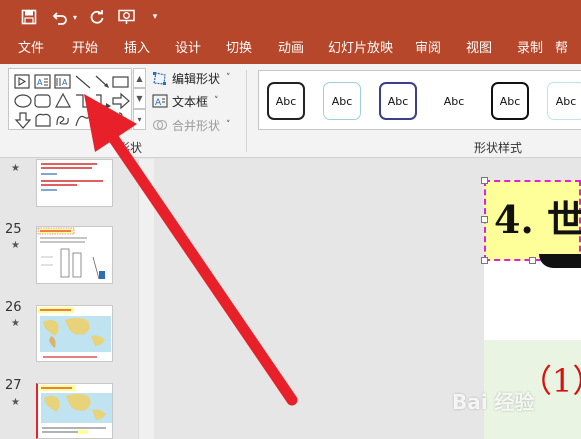 Image resolution: width=581 pixels, height=439 pixels. What do you see at coordinates (97, 17) in the screenshot?
I see `redo-icon` at bounding box center [97, 17].